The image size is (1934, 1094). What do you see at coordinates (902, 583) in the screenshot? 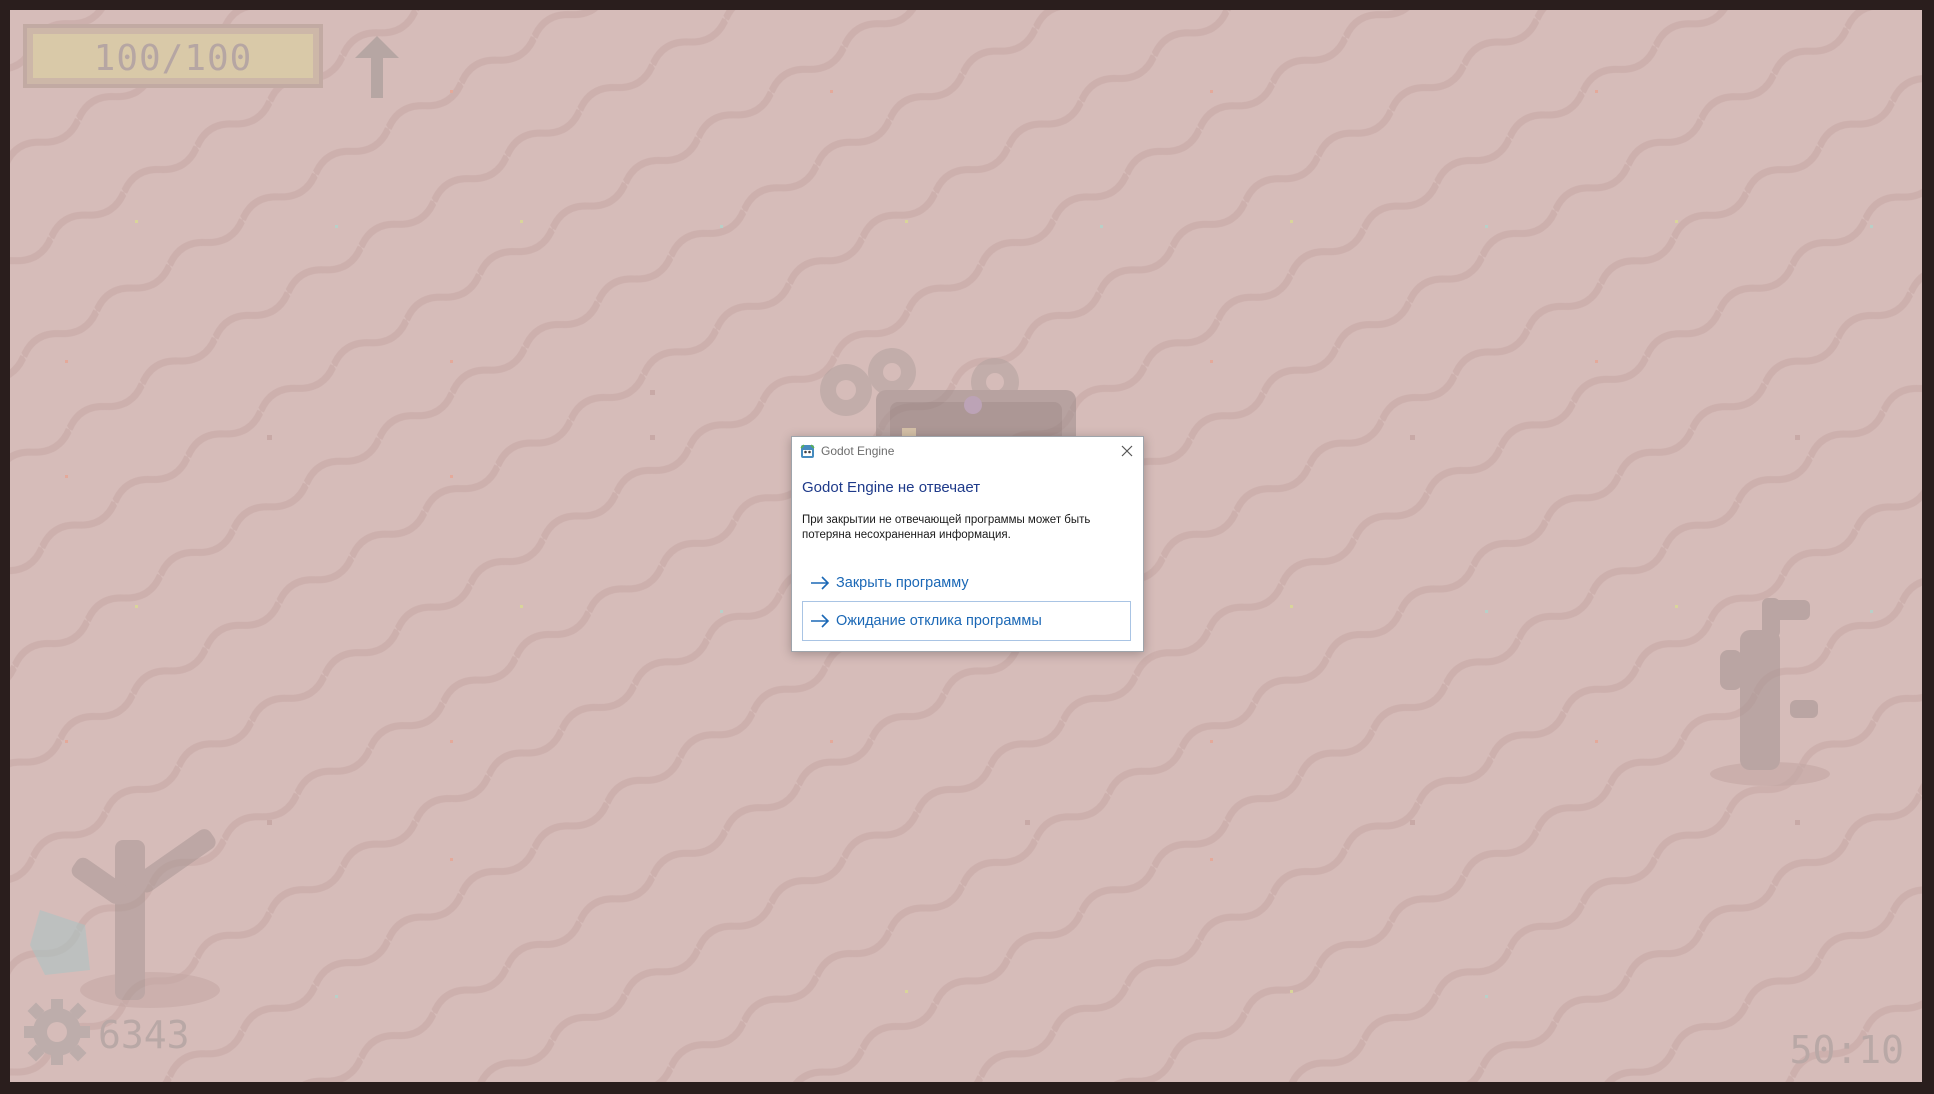
I see `close-program-label: Закрыть программу` at bounding box center [902, 583].